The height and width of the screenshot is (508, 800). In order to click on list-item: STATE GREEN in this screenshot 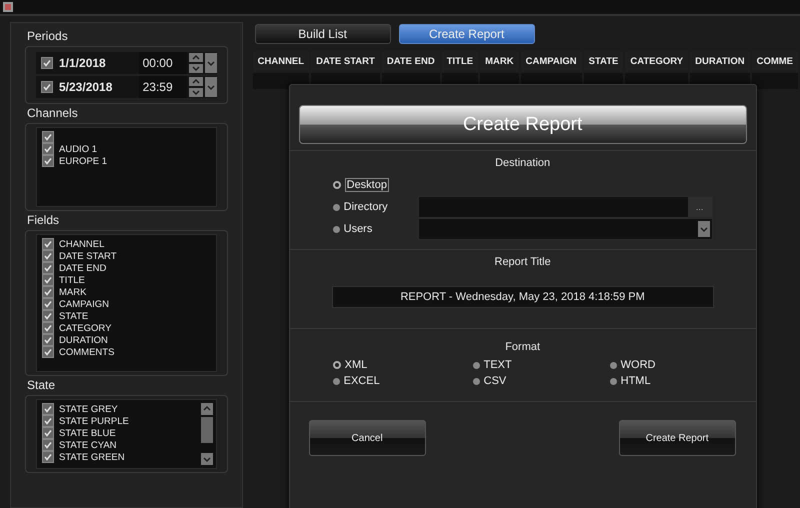, I will do `click(92, 457)`.